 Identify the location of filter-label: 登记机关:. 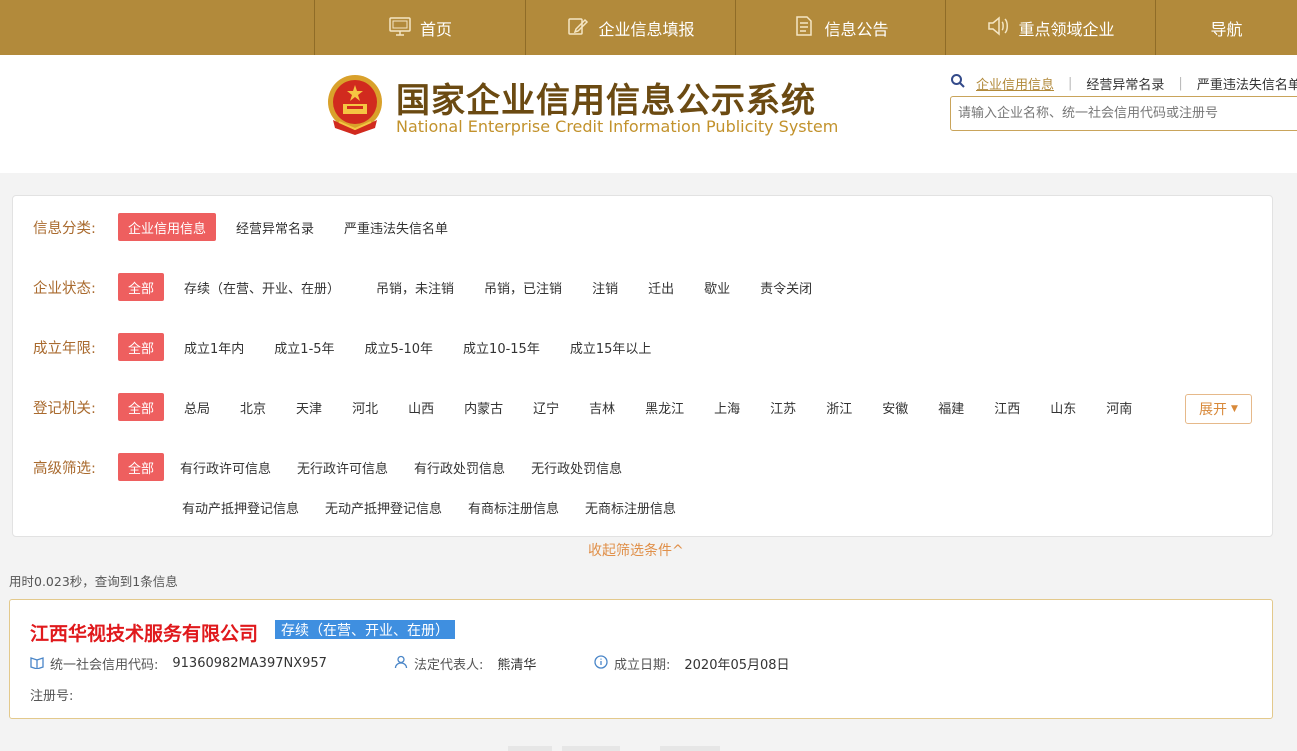
(64, 408).